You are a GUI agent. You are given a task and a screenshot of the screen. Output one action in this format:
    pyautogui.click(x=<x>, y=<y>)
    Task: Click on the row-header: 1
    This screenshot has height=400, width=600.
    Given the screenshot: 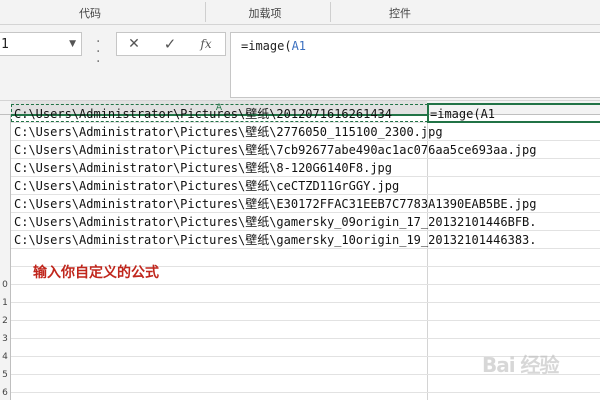 What is the action you would take?
    pyautogui.click(x=5, y=303)
    